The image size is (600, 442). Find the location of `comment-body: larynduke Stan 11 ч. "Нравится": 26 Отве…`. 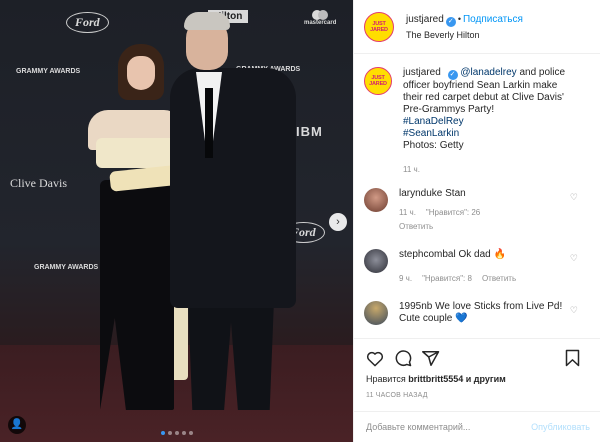

comment-body: larynduke Stan 11 ч. "Нравится": 26 Отве… is located at coordinates (484, 210).